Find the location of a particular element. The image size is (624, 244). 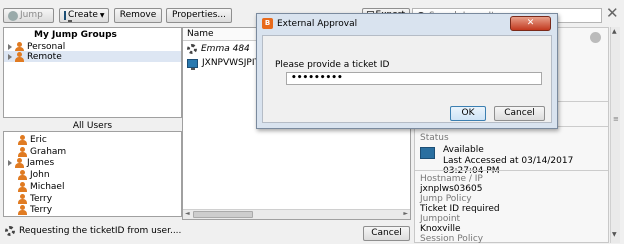

status-value: Available is located at coordinates (463, 150).